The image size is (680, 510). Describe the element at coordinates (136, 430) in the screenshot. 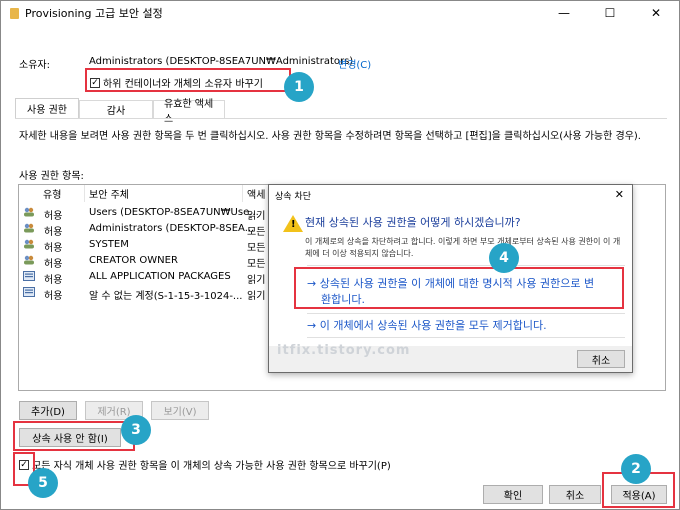

I see `step-badge-3: 3` at that location.